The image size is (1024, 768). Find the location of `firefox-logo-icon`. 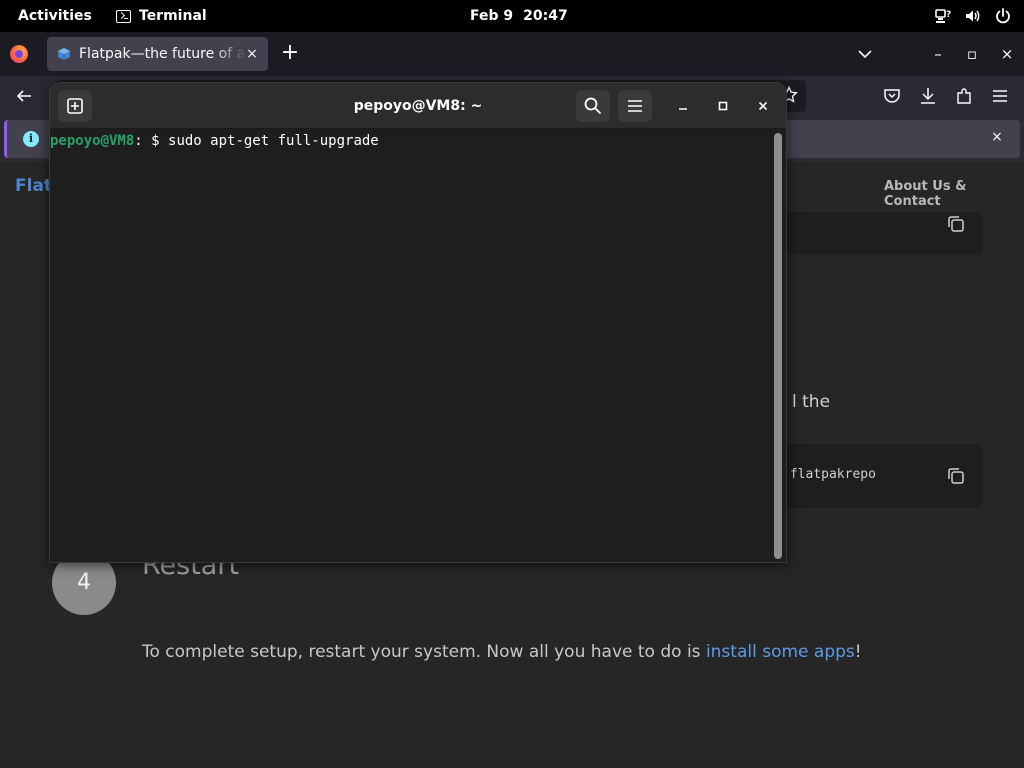

firefox-logo-icon is located at coordinates (19, 54).